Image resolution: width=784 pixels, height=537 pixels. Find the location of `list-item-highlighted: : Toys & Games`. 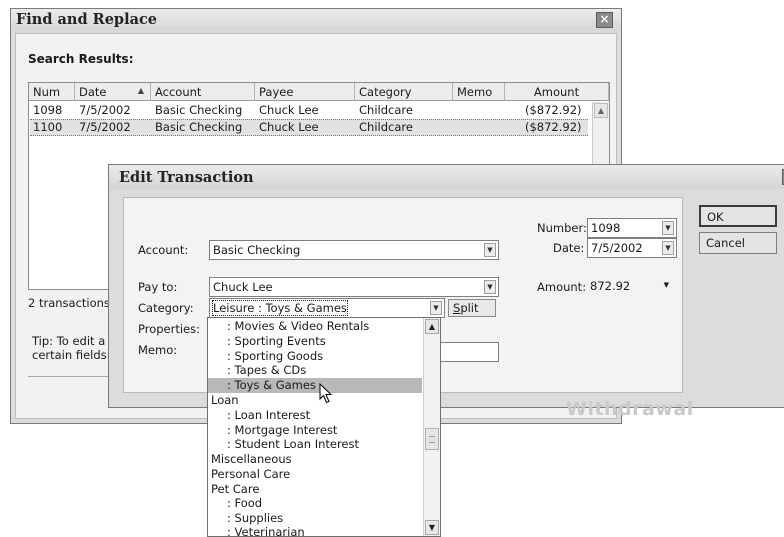

list-item-highlighted: : Toys & Games is located at coordinates (315, 385).